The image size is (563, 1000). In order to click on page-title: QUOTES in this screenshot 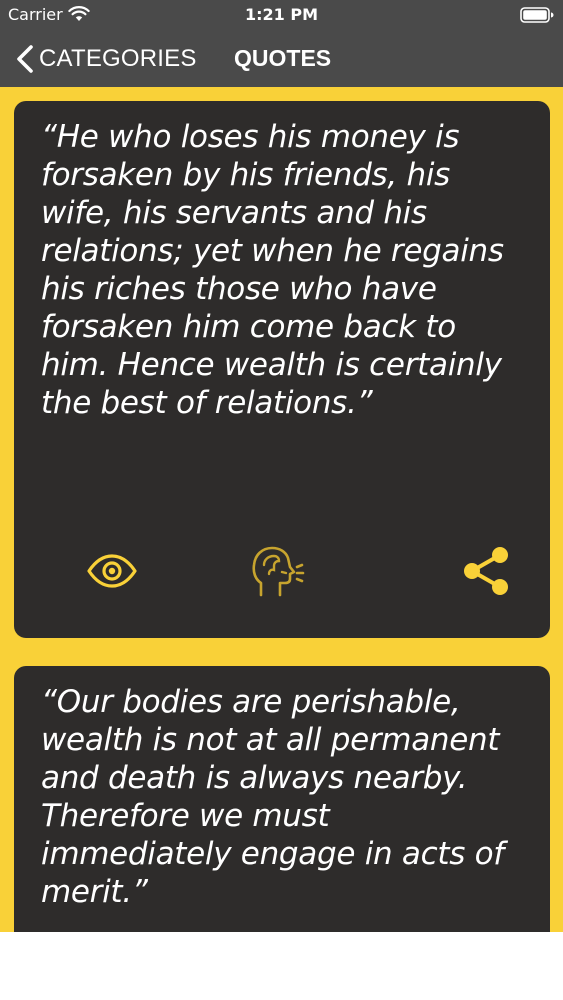, I will do `click(283, 58)`.